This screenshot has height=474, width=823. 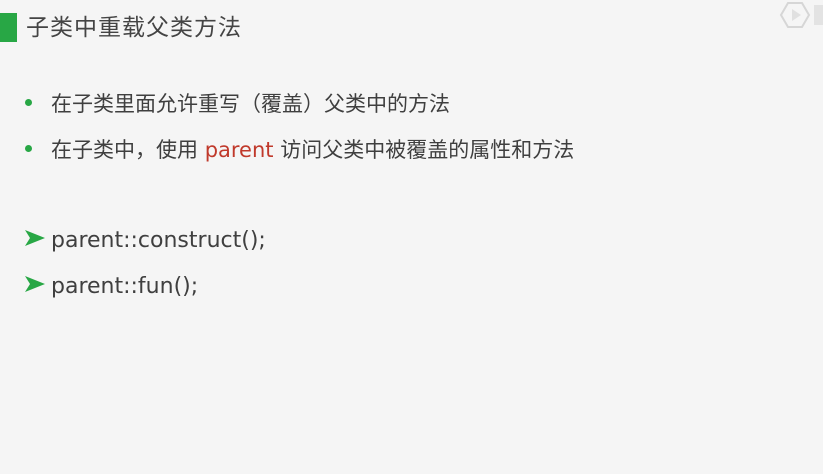 What do you see at coordinates (424, 150) in the screenshot?
I see `bullet-text-after: 访问父类中被覆盖的属性和方法` at bounding box center [424, 150].